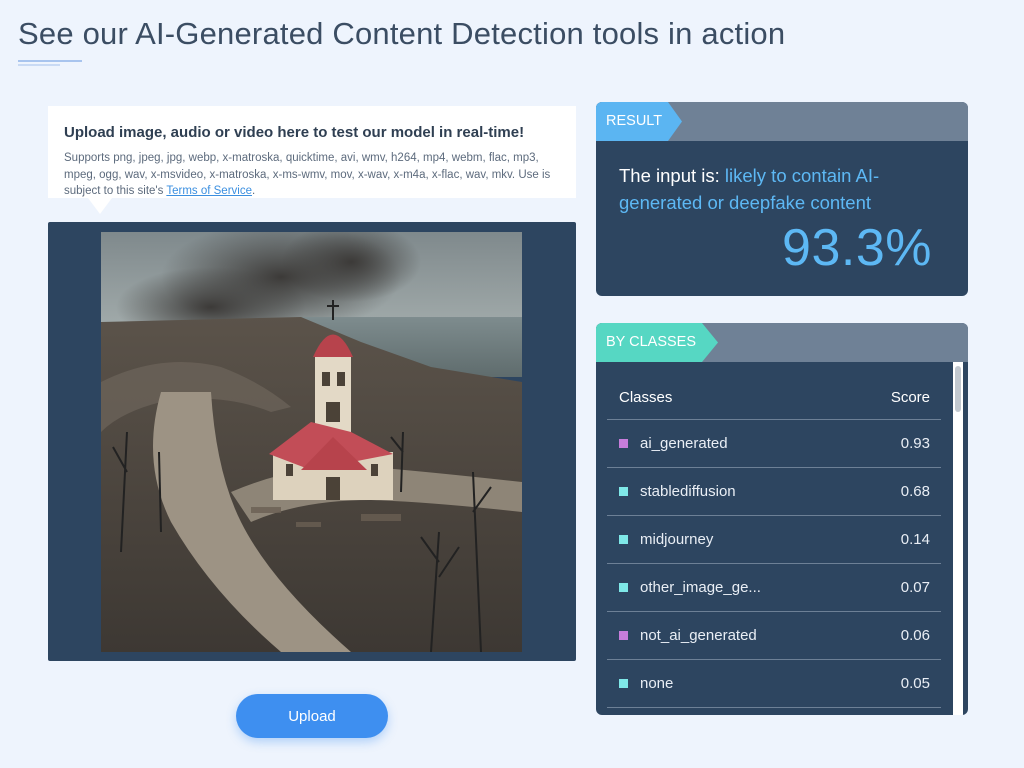 This screenshot has width=1024, height=768. Describe the element at coordinates (639, 121) in the screenshot. I see `result-ribbon: RESULT` at that location.